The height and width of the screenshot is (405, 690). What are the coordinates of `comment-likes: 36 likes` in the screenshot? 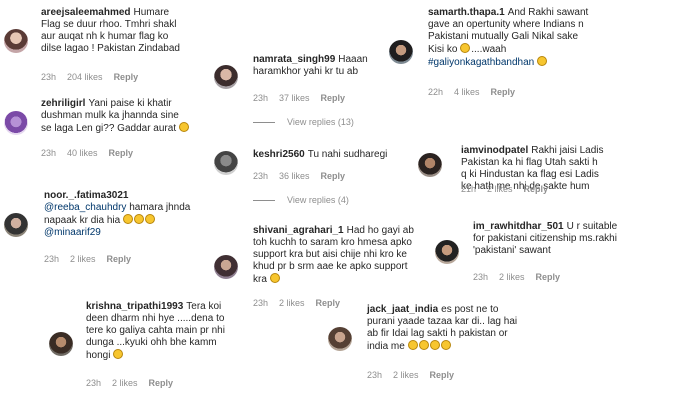 It's located at (294, 176).